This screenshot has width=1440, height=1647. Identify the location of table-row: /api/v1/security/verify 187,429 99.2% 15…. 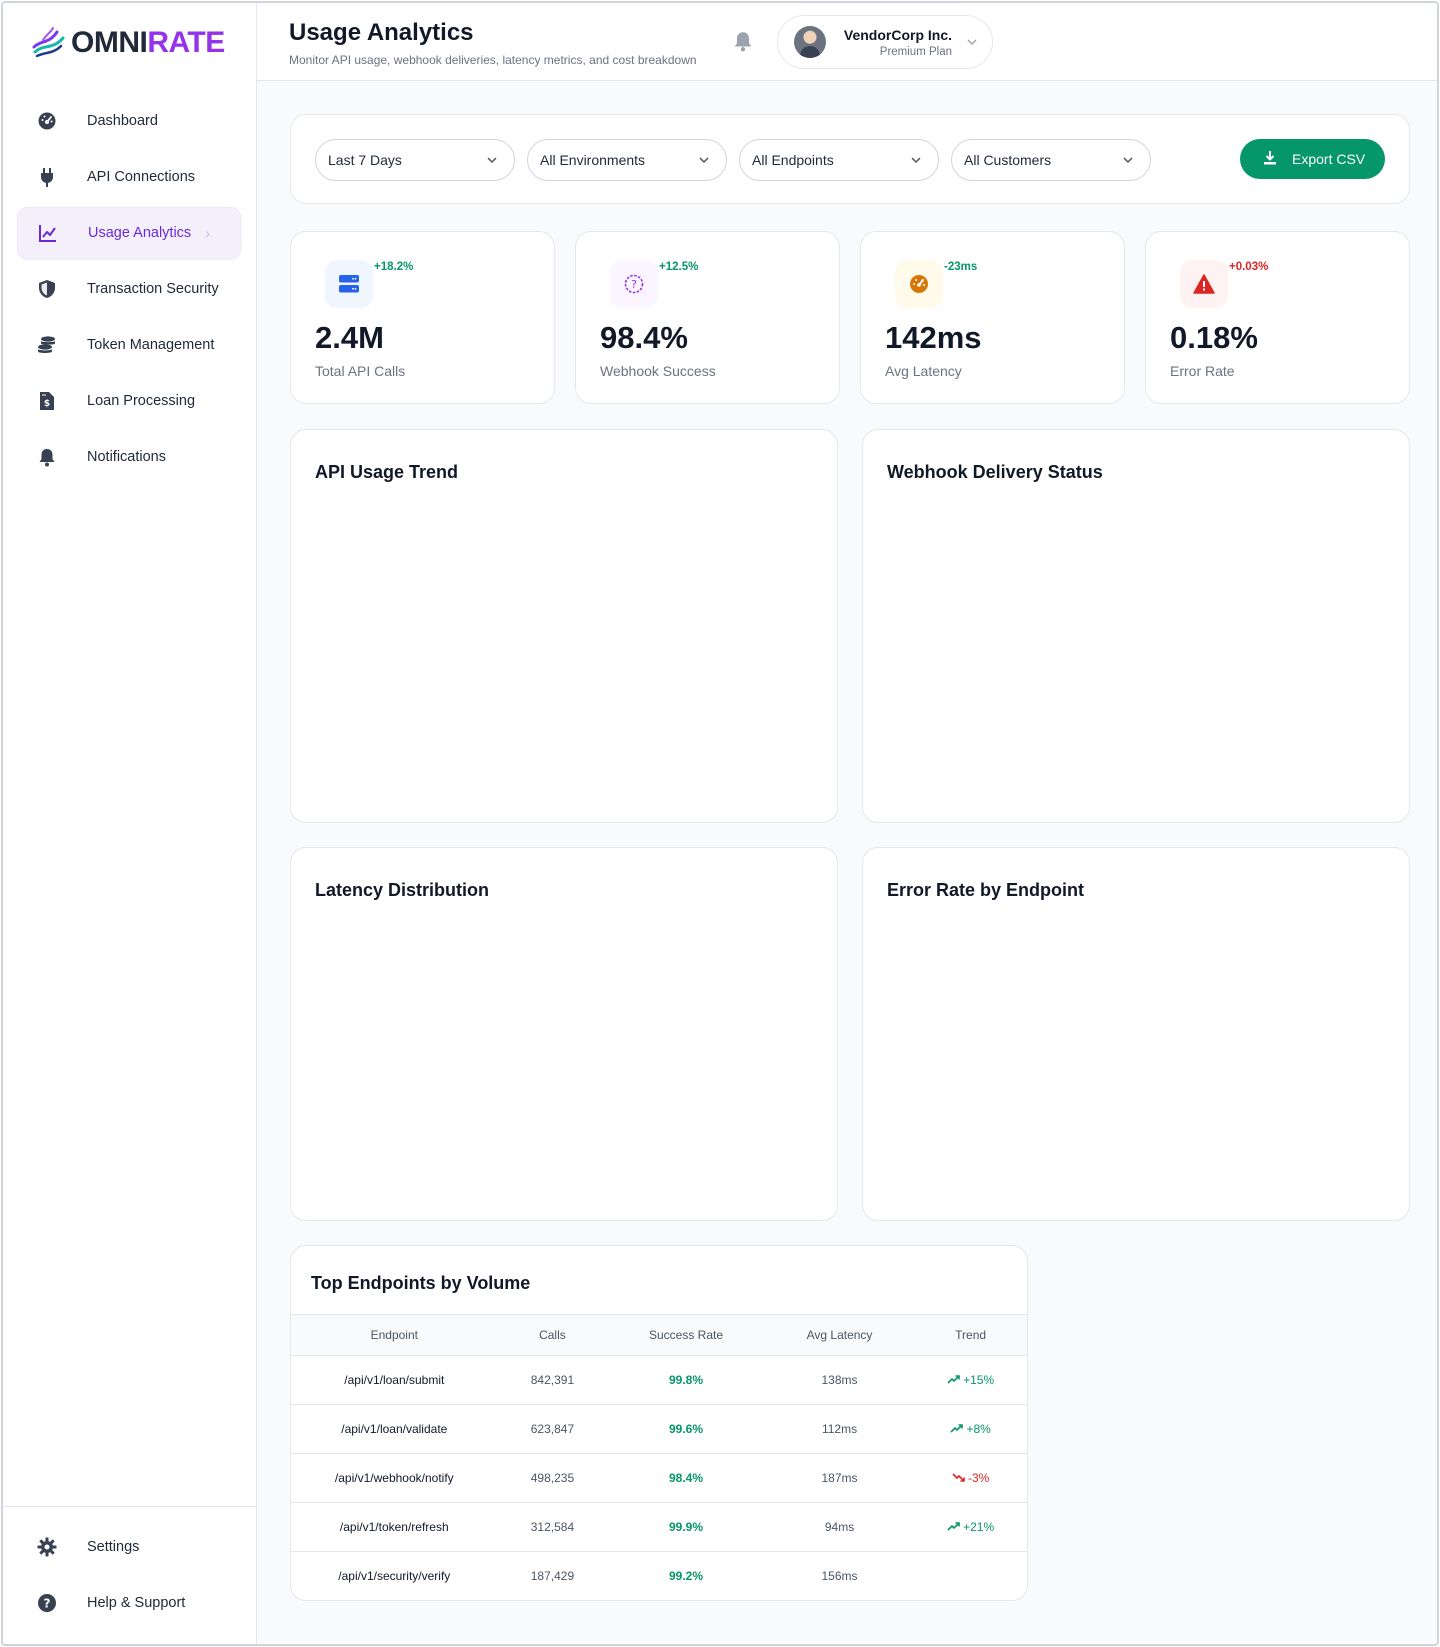
(659, 1576).